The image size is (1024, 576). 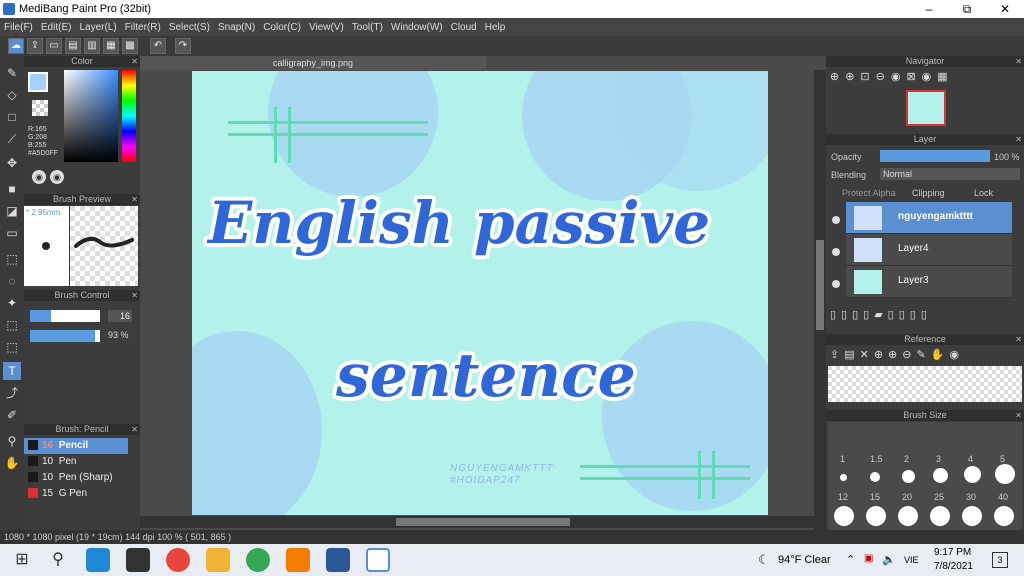 I want to click on move-tool-icon: ✥, so click(x=12, y=163).